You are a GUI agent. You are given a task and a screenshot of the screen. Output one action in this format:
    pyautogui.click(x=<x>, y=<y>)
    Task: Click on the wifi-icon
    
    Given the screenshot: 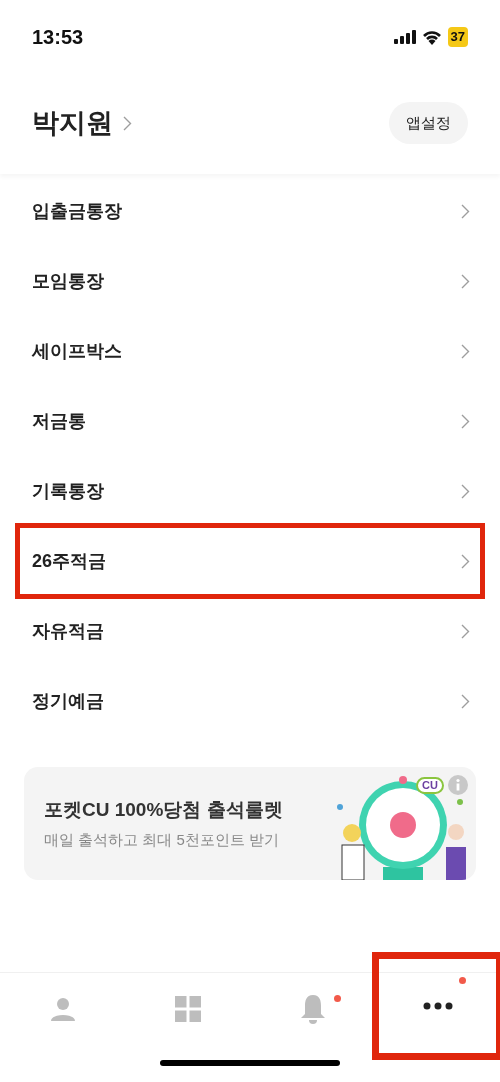 What is the action you would take?
    pyautogui.click(x=431, y=37)
    